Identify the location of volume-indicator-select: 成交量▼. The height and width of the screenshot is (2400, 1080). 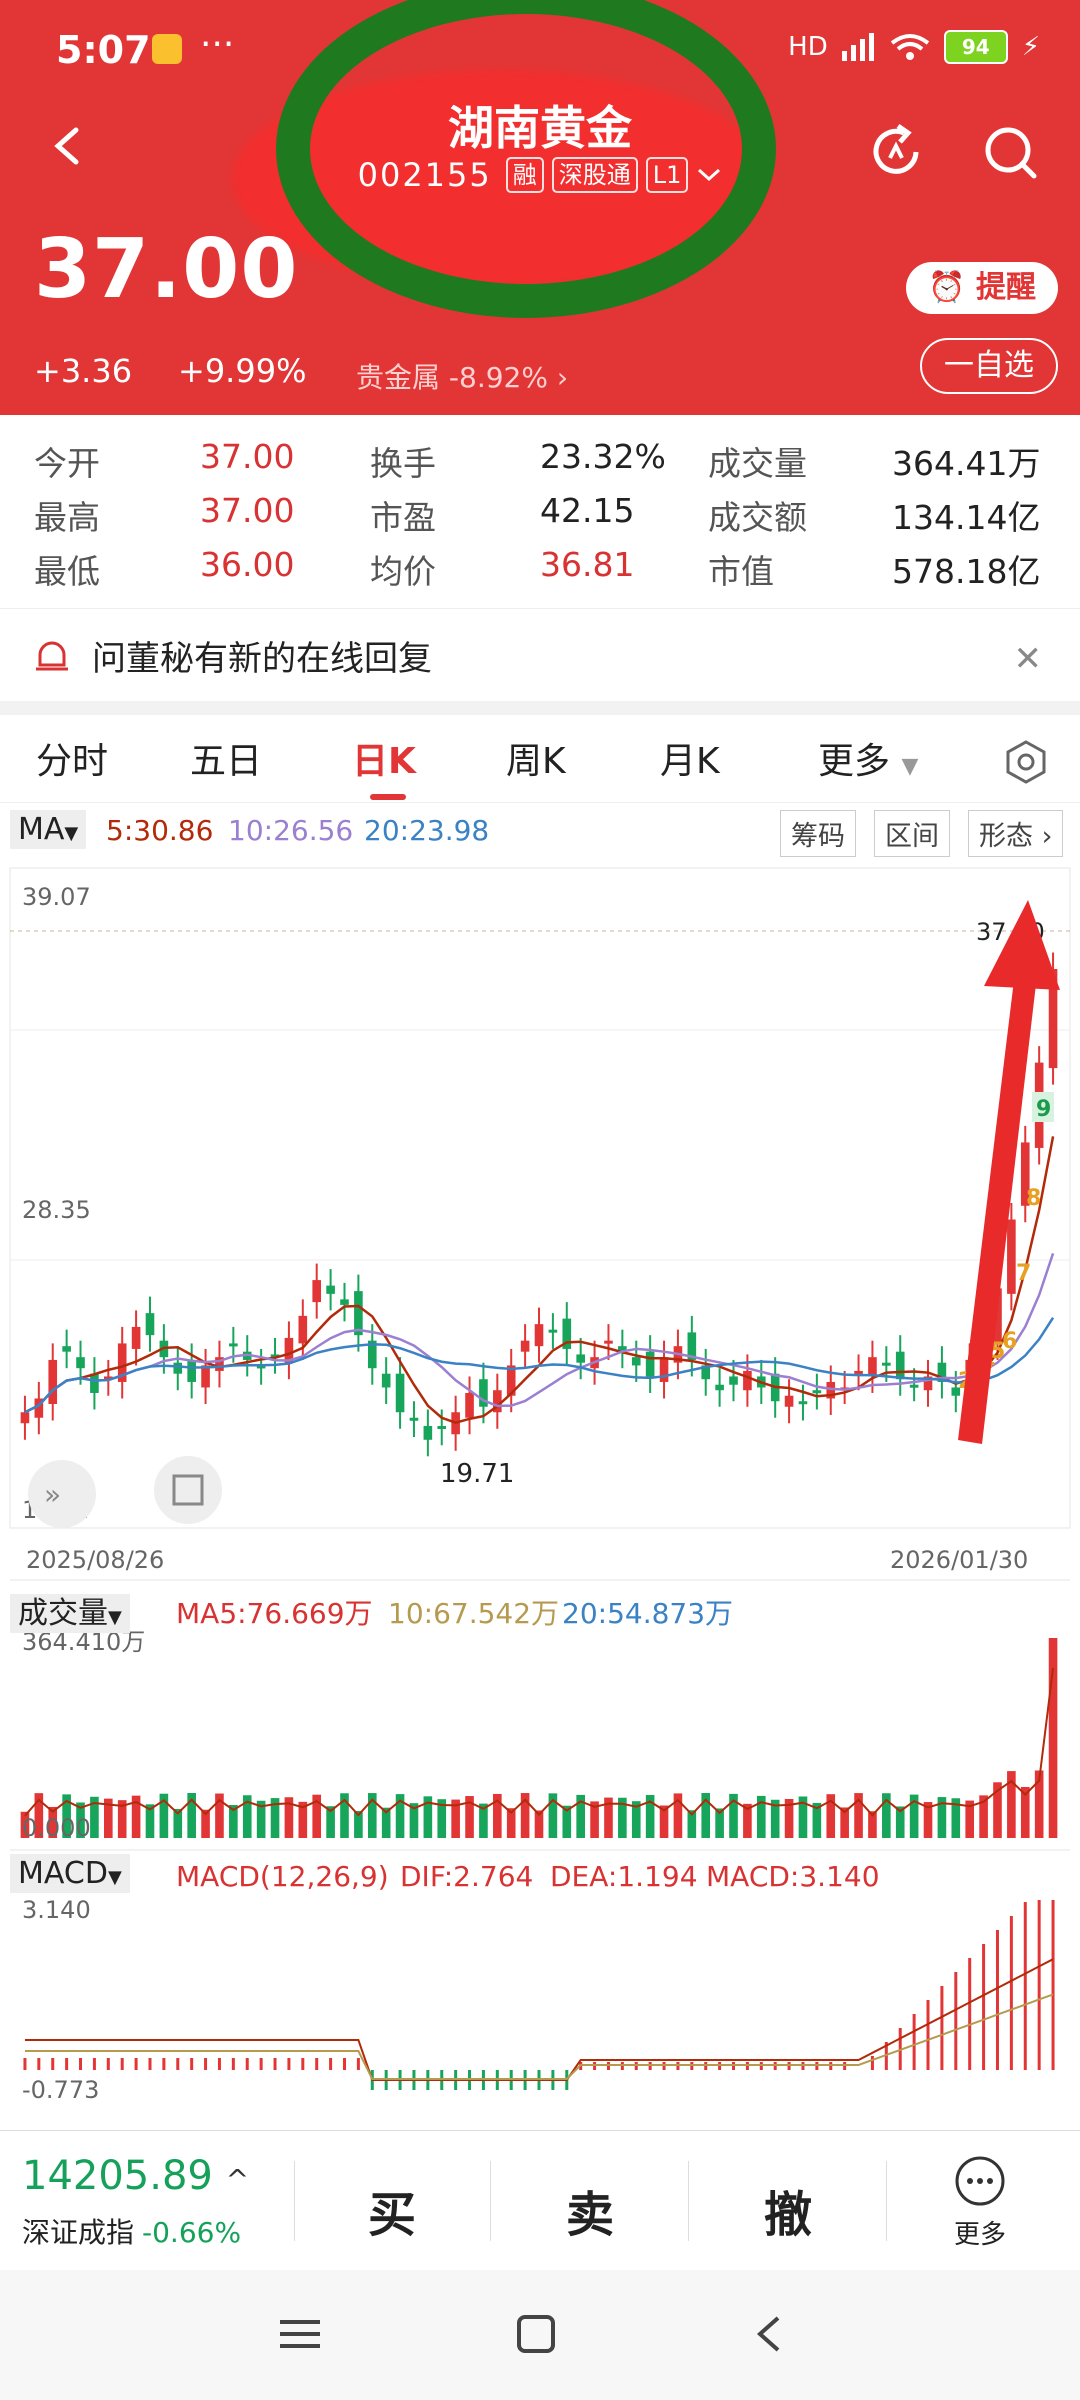
(70, 1613).